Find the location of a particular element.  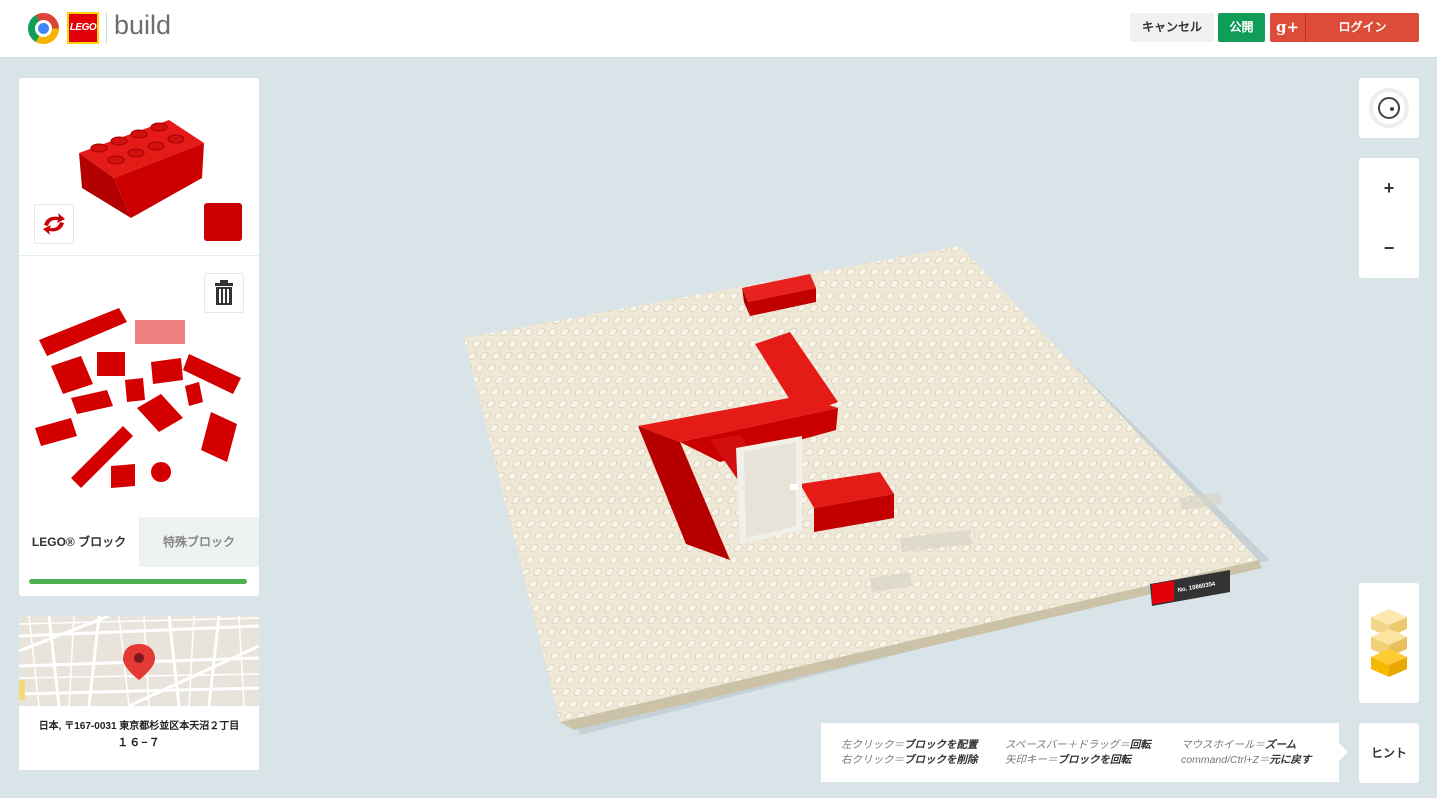

brick-selection-grid is located at coordinates (140, 398).